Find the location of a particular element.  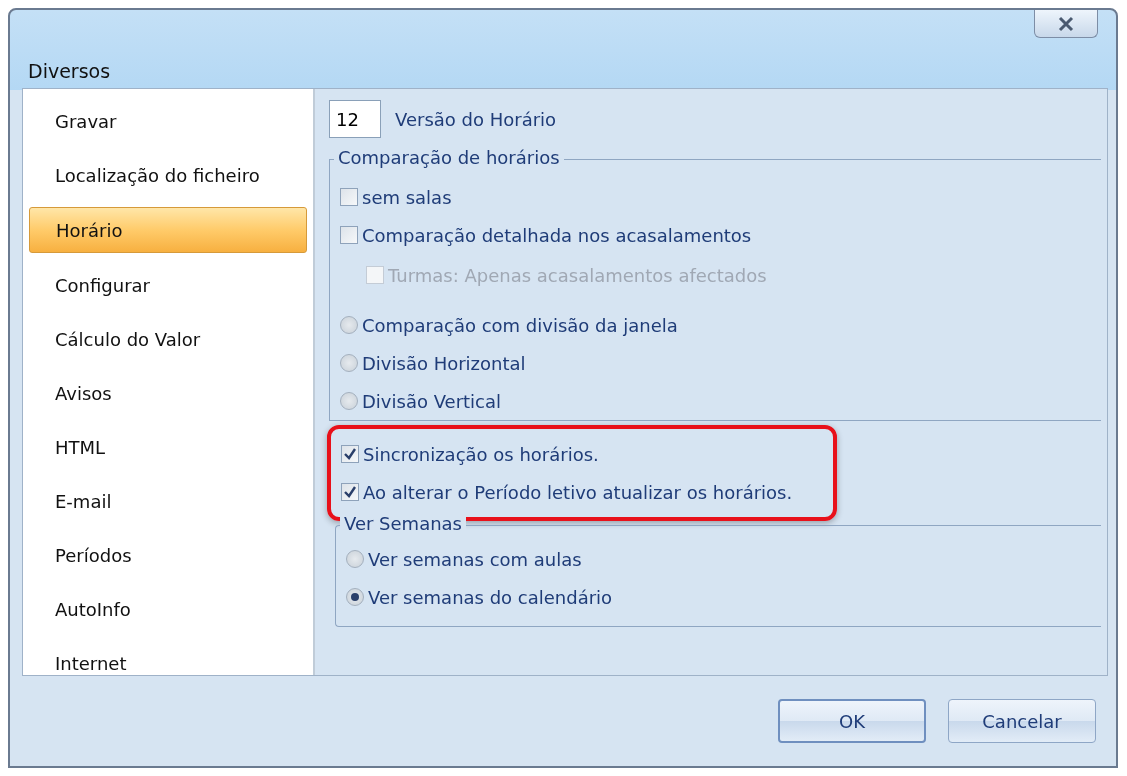

version-label: Versão do Horário is located at coordinates (476, 119).